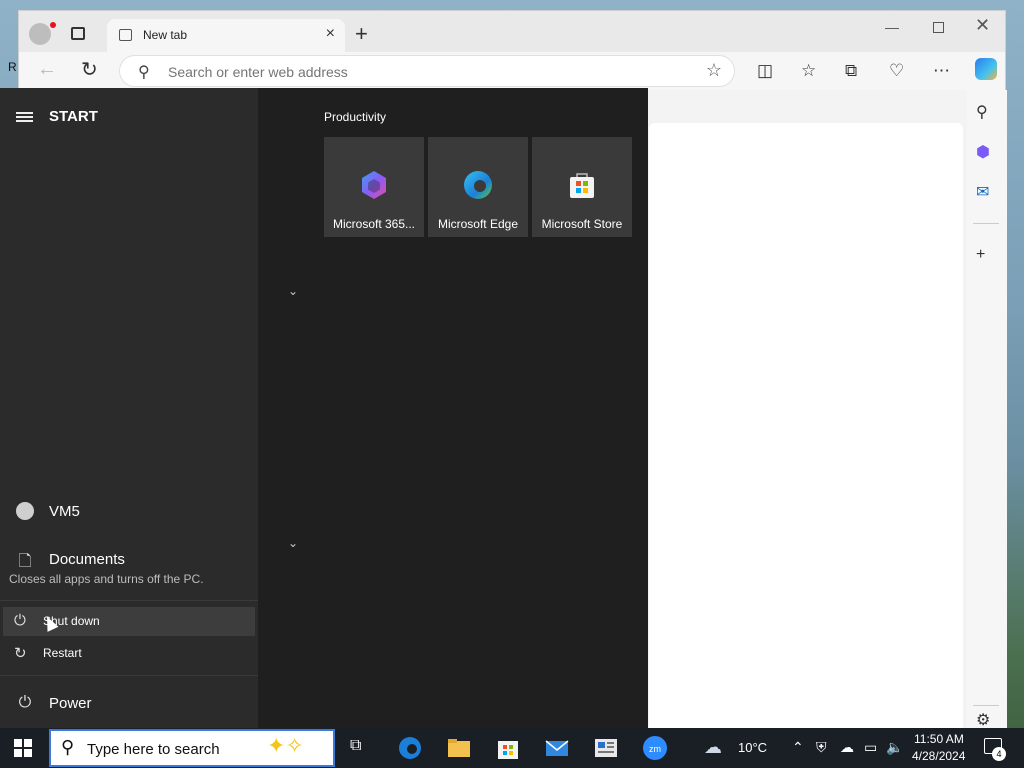  I want to click on copilot-sidebar-icon: ⬢, so click(983, 152).